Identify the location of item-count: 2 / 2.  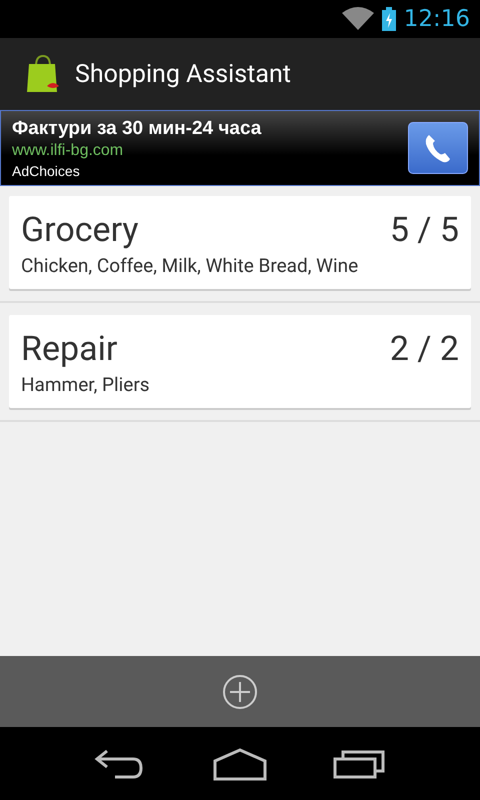
(424, 349).